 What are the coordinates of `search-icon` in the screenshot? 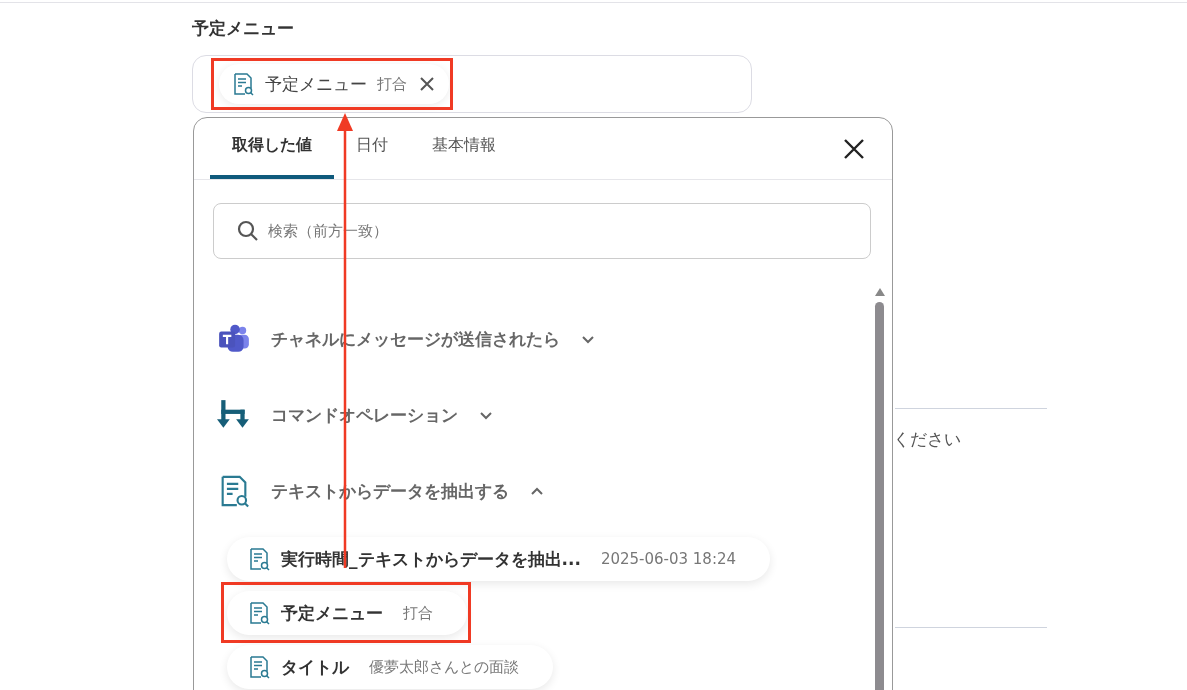 It's located at (248, 231).